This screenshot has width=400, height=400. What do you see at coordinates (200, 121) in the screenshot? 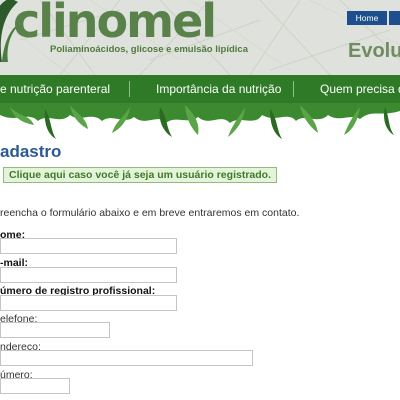
I see `leaves-decoration` at bounding box center [200, 121].